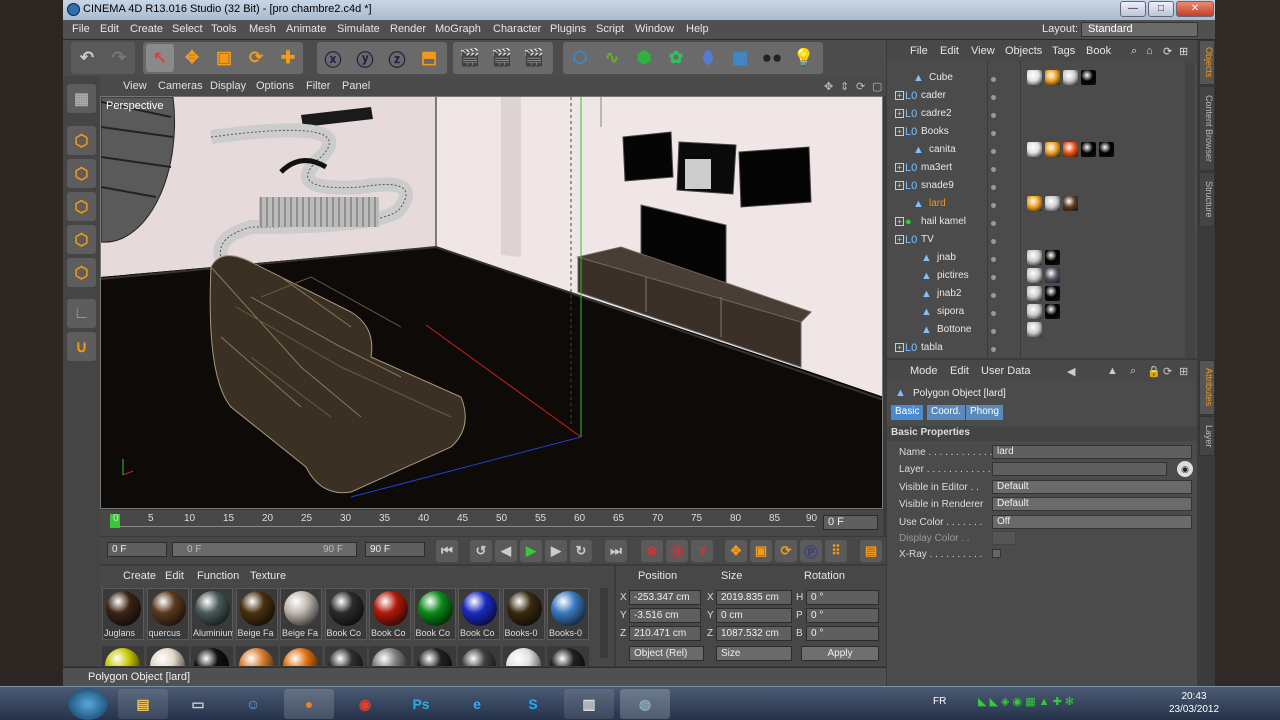  I want to click on object-name: Books, so click(935, 131).